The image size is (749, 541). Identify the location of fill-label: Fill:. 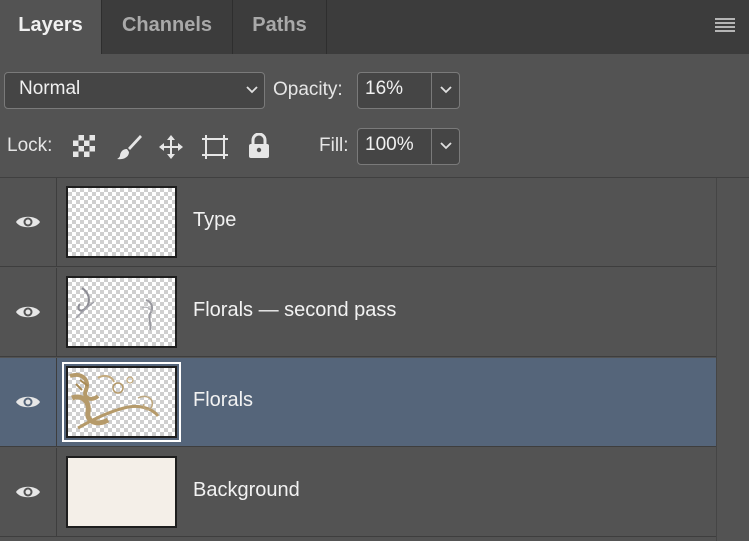
(334, 145).